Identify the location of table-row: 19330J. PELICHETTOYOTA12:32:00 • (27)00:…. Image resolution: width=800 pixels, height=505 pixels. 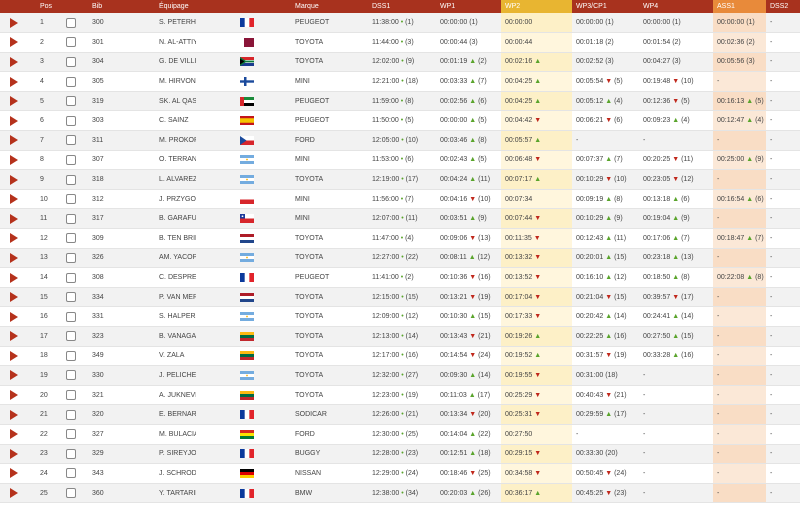
(400, 375).